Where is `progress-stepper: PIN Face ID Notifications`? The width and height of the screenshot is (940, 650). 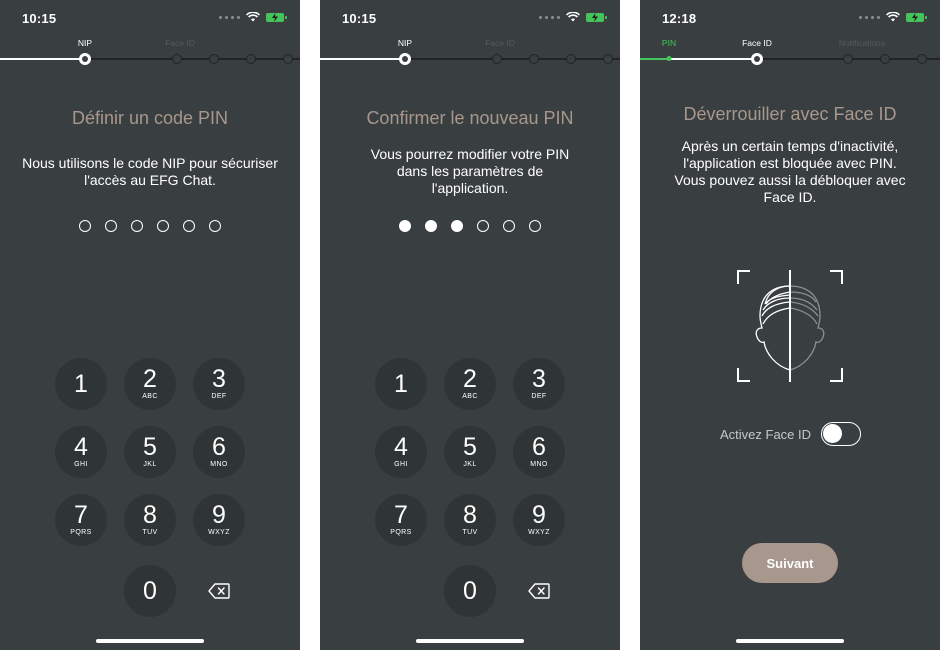 progress-stepper: PIN Face ID Notifications is located at coordinates (790, 51).